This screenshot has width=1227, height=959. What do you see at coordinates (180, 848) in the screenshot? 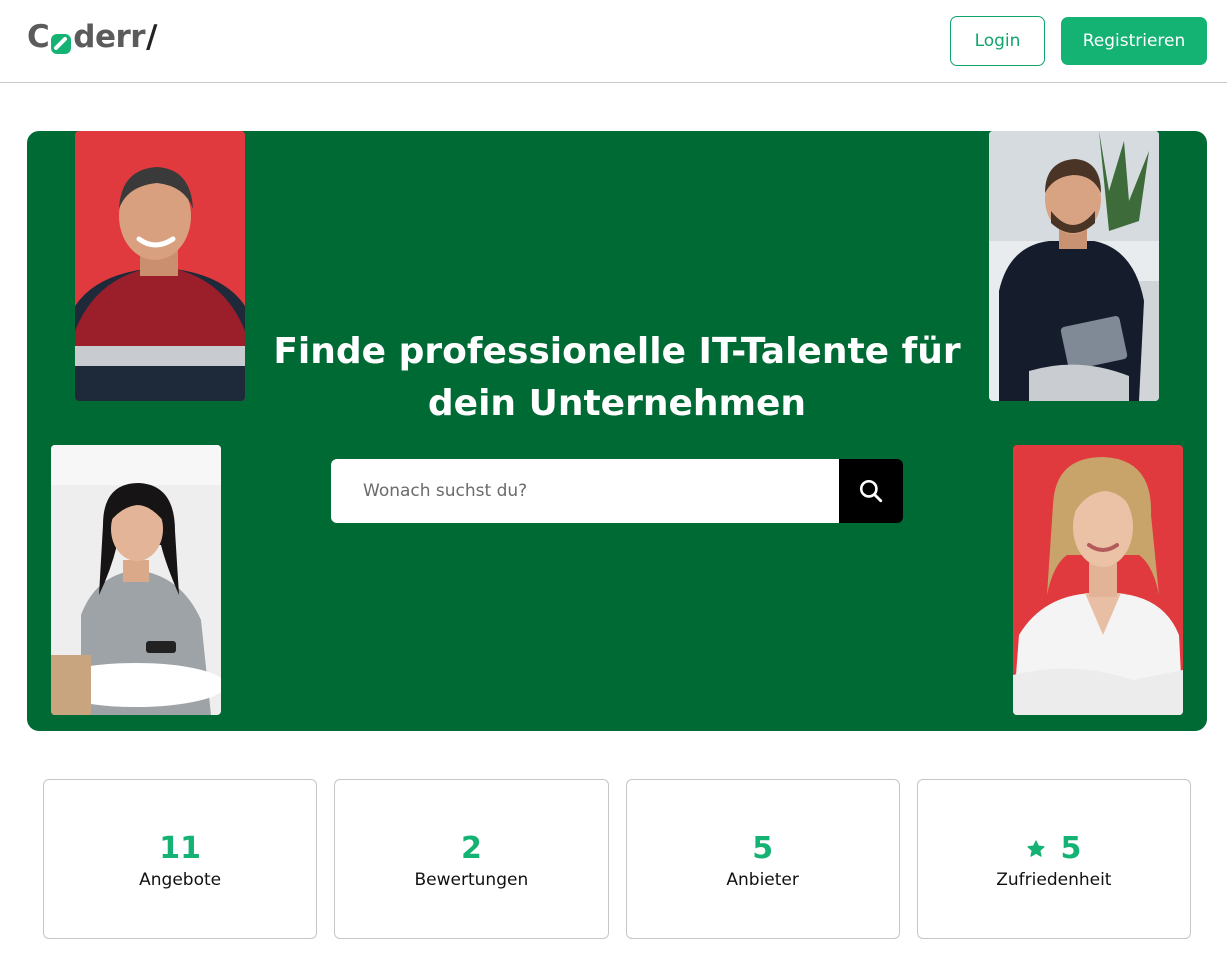
I see `stat-value-offers: 11` at bounding box center [180, 848].